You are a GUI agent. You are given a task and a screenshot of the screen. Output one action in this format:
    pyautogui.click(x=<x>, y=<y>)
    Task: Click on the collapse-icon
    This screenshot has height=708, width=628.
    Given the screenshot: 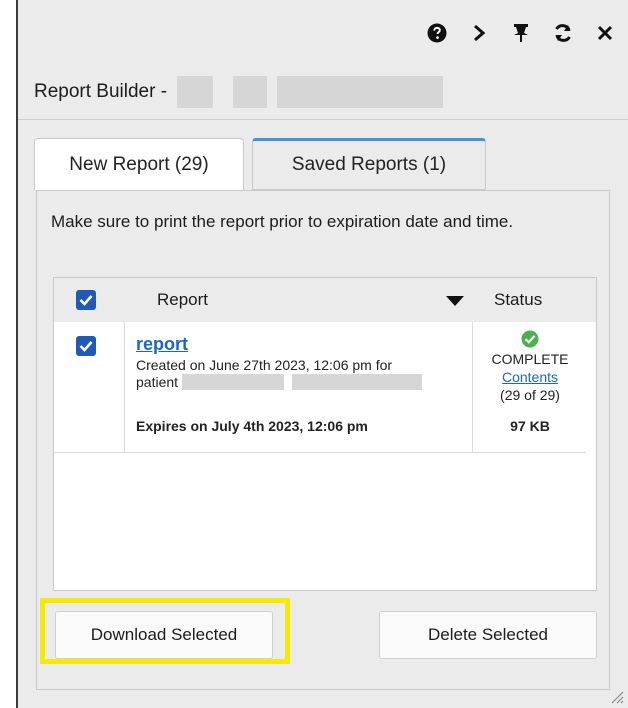 What is the action you would take?
    pyautogui.click(x=479, y=33)
    